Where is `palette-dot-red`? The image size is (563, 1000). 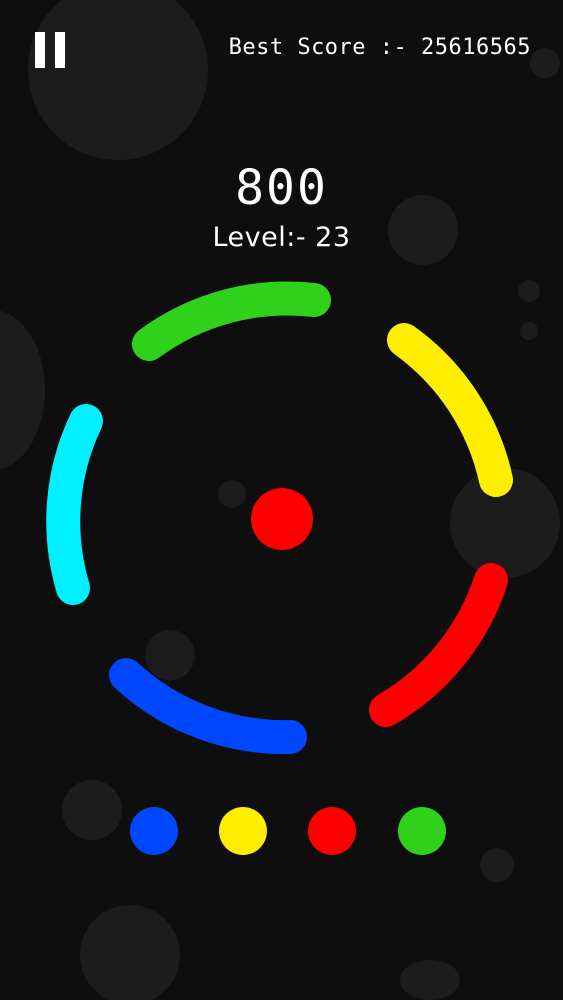 palette-dot-red is located at coordinates (332, 831).